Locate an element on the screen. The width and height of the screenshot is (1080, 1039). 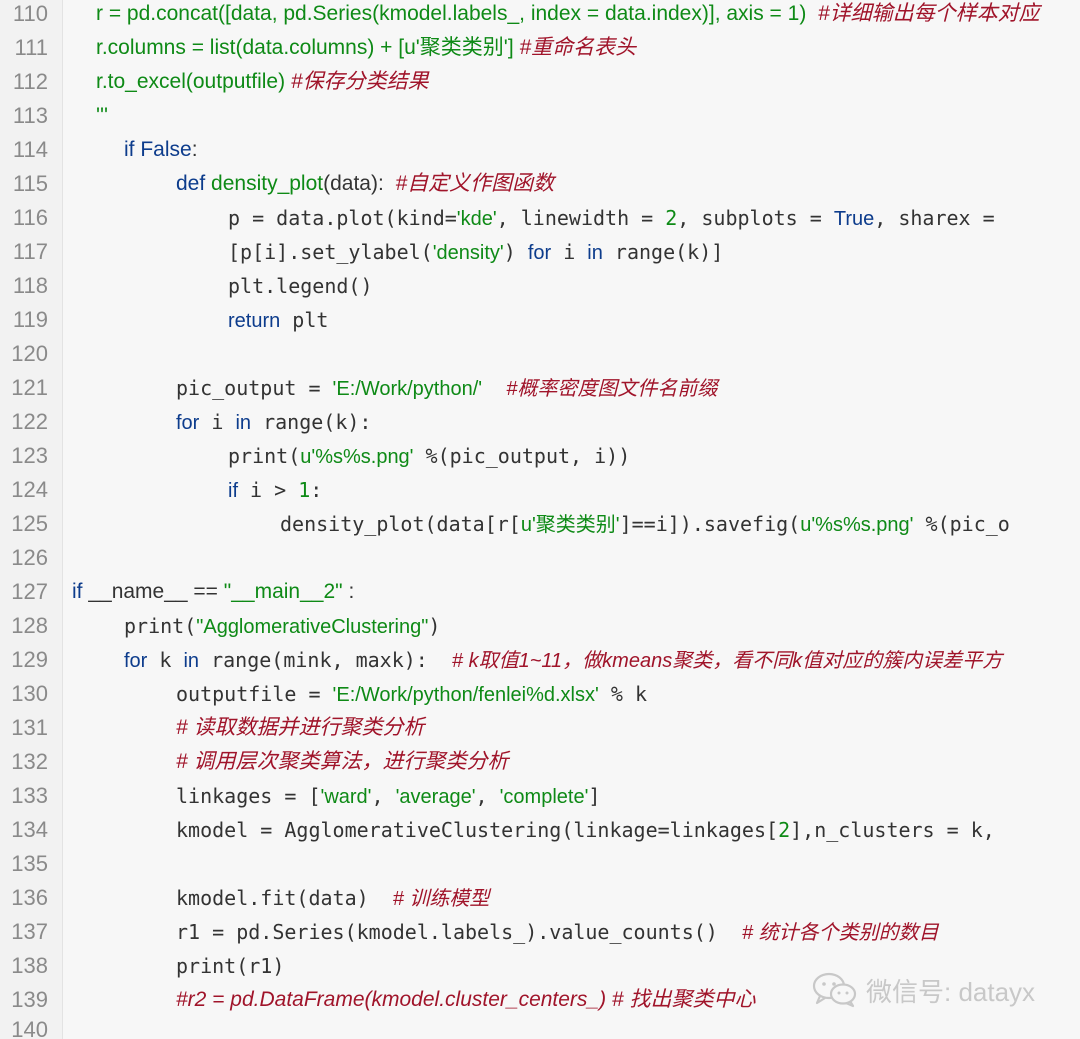
code-comment: # 调用层次聚类算法，进行聚类分析 is located at coordinates (342, 761).